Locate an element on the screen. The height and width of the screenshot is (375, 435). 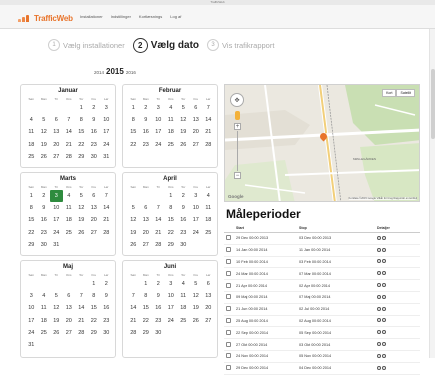
prev-year-link: 2014 is located at coordinates (99, 72).